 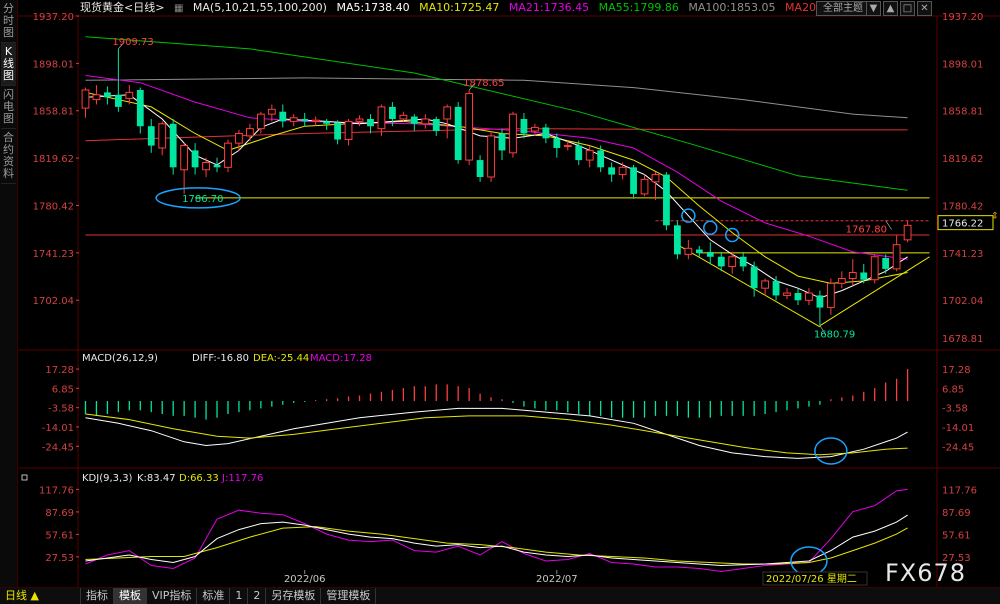 I want to click on price-ytick-left: 1819.62, so click(x=53, y=159).